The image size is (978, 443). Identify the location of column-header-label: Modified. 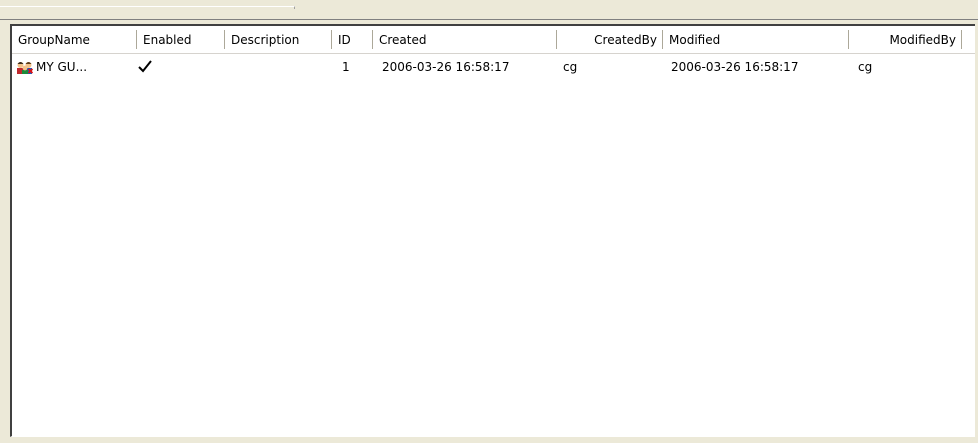
(695, 40).